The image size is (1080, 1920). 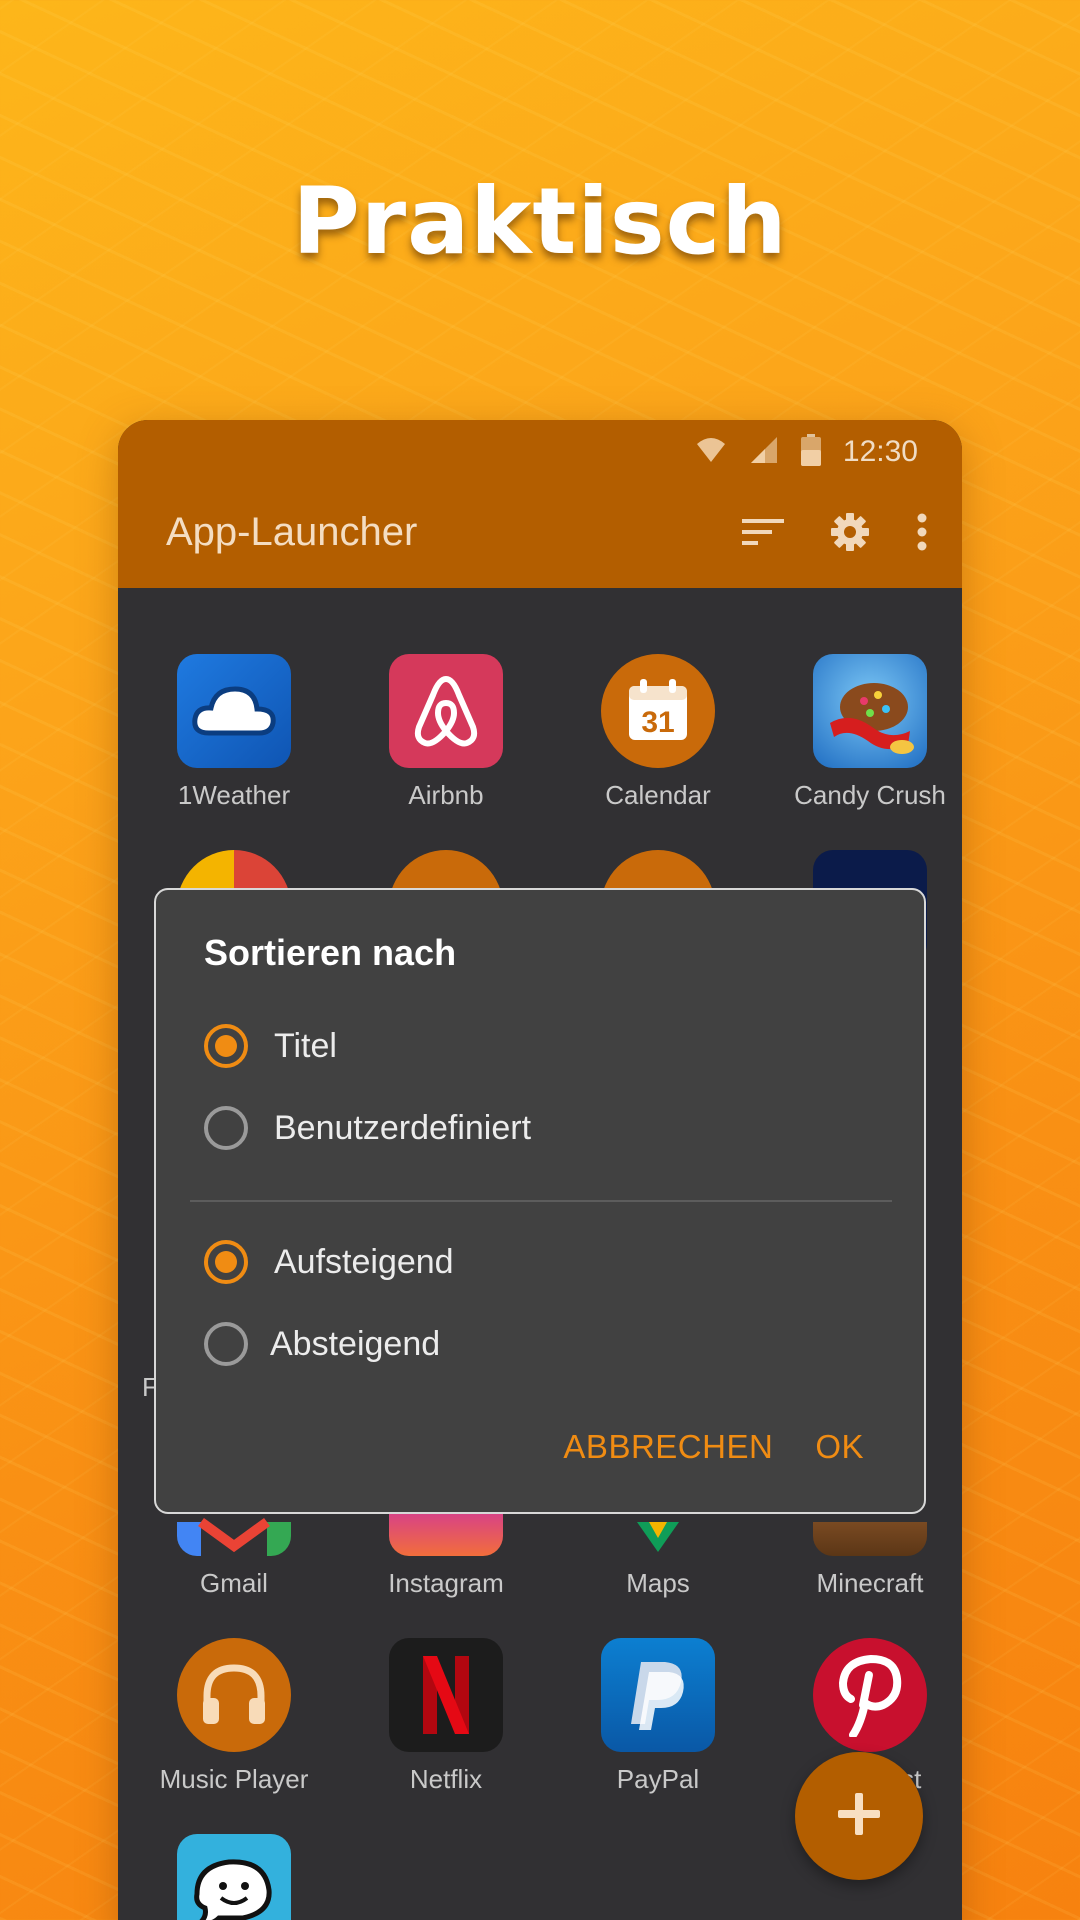 I want to click on radio-option-aufsteigend: Aufsteigend, so click(x=329, y=1262).